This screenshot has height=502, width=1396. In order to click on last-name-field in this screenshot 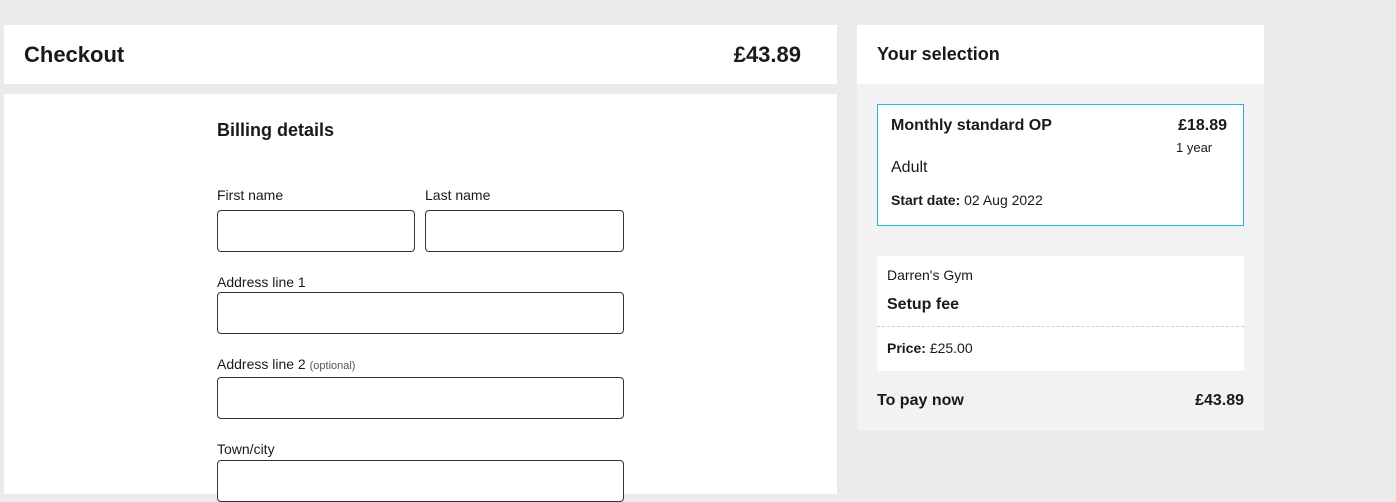, I will do `click(524, 231)`.